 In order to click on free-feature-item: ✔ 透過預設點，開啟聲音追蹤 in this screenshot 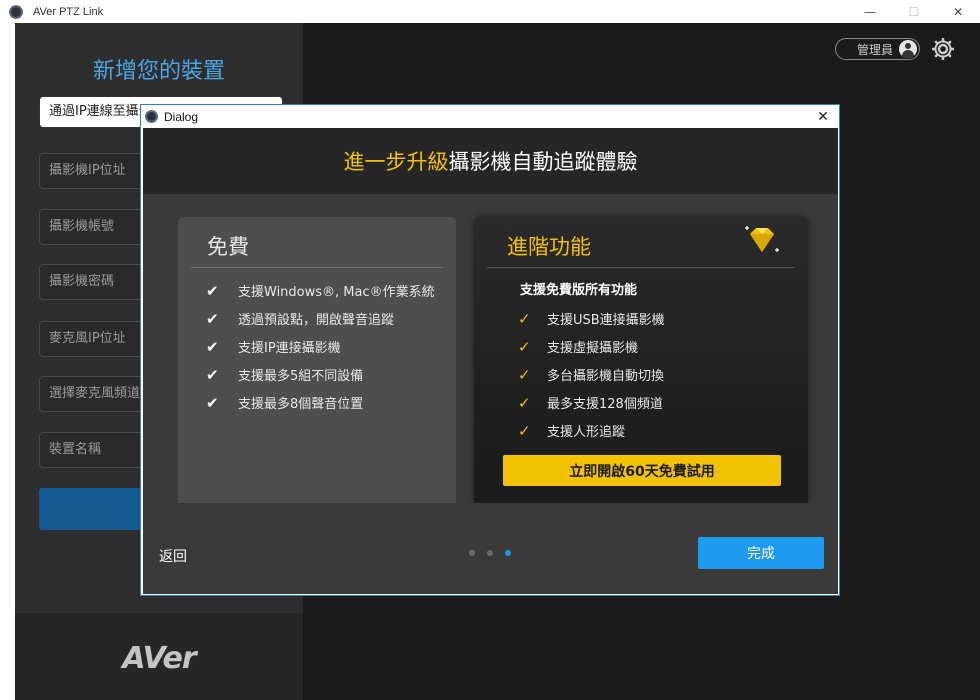, I will do `click(300, 319)`.